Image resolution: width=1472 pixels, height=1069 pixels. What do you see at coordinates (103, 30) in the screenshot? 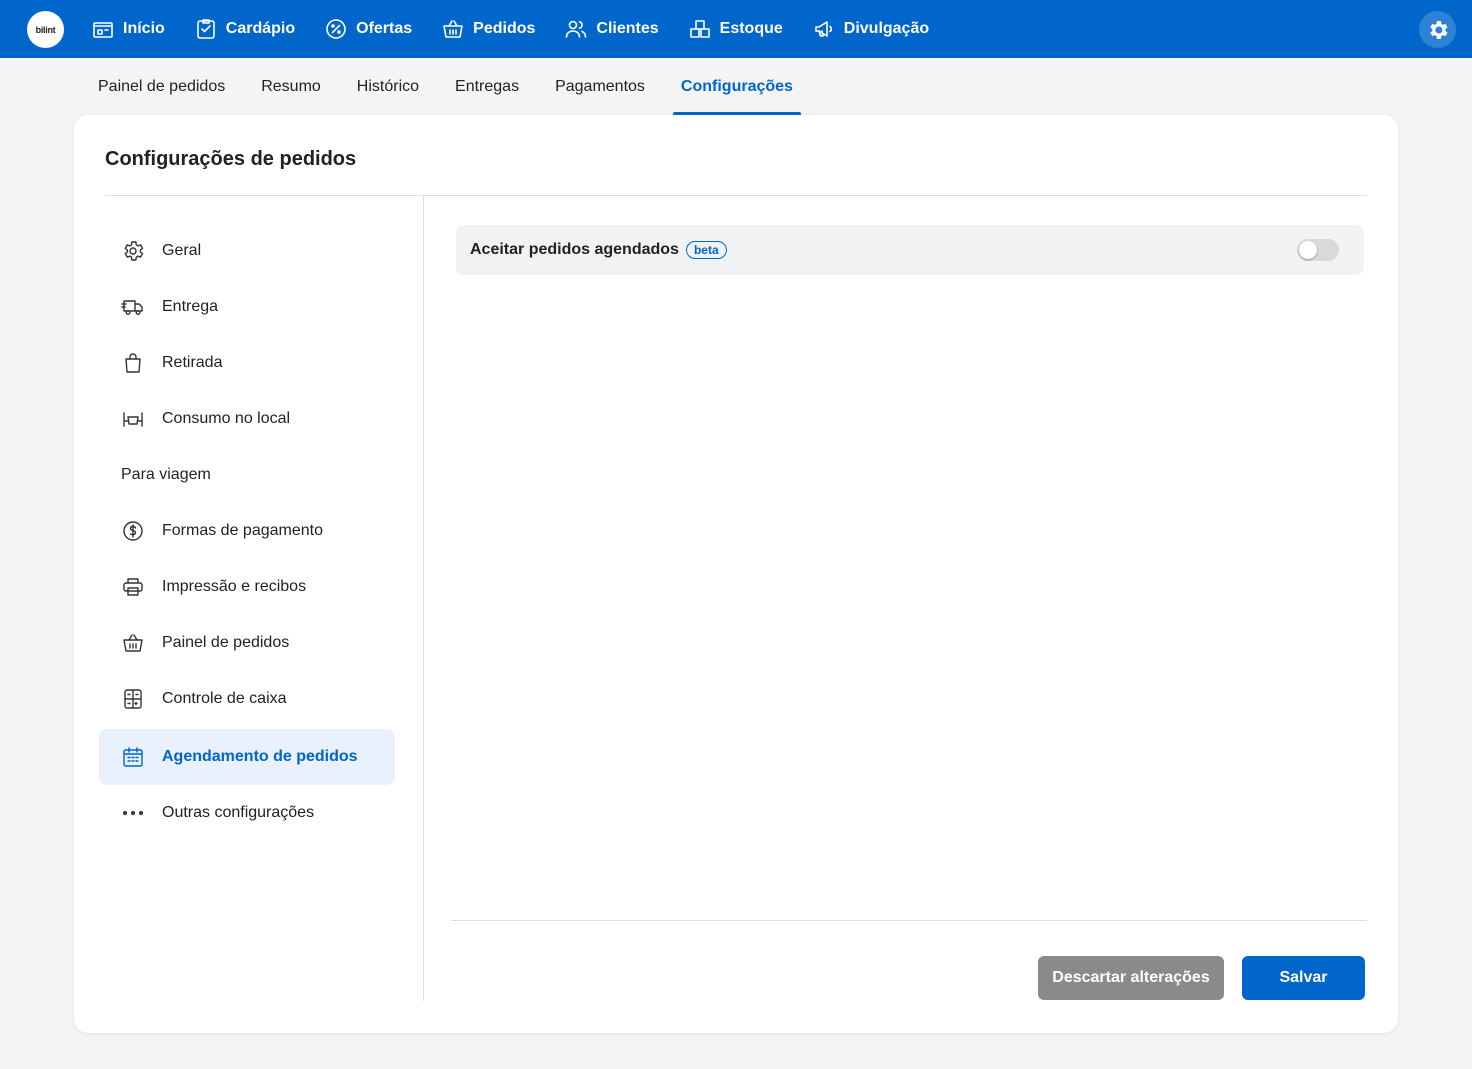
I see `store-icon` at bounding box center [103, 30].